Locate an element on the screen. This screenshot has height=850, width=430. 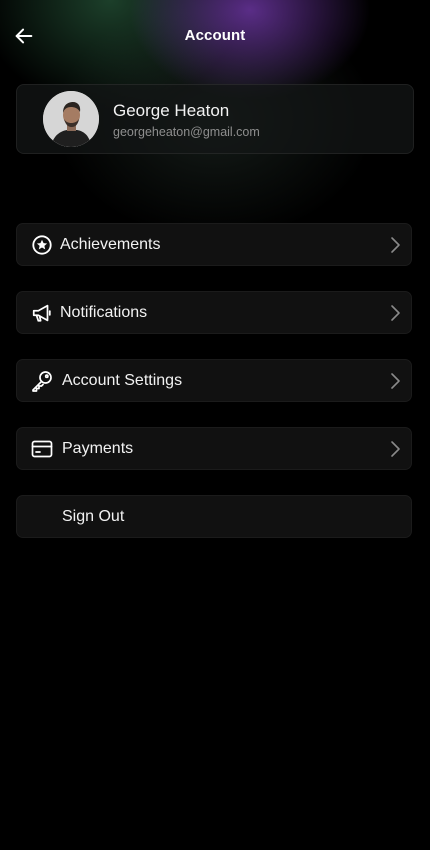
star-badge-icon is located at coordinates (42, 245).